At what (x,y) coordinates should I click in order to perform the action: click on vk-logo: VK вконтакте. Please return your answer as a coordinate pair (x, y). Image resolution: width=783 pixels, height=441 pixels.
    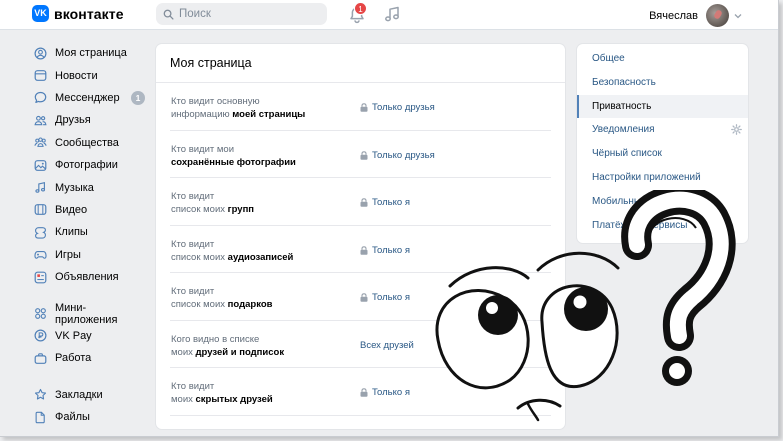
    Looking at the image, I should click on (78, 13).